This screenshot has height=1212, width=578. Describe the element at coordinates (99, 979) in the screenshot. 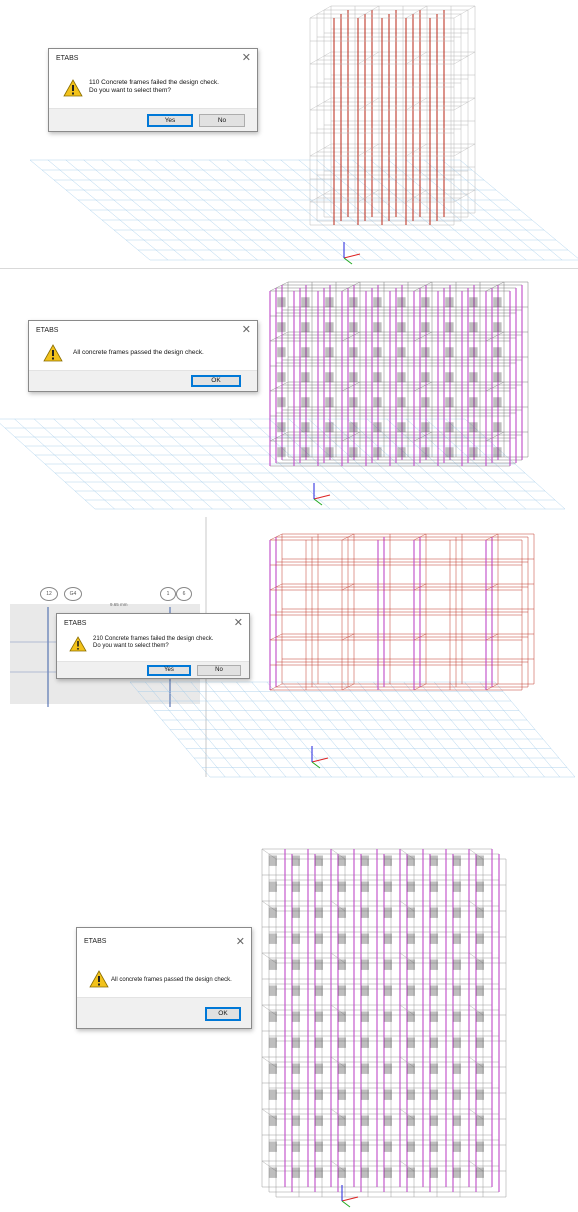

I see `warning-icon` at that location.